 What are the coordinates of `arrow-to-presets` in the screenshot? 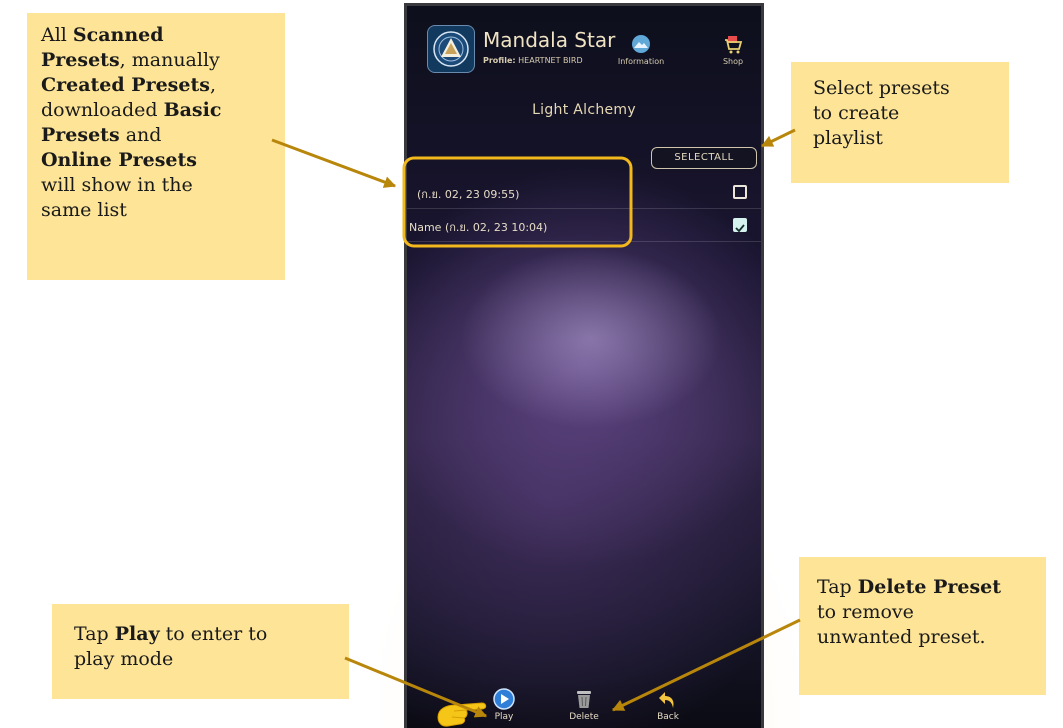 It's located at (334, 163).